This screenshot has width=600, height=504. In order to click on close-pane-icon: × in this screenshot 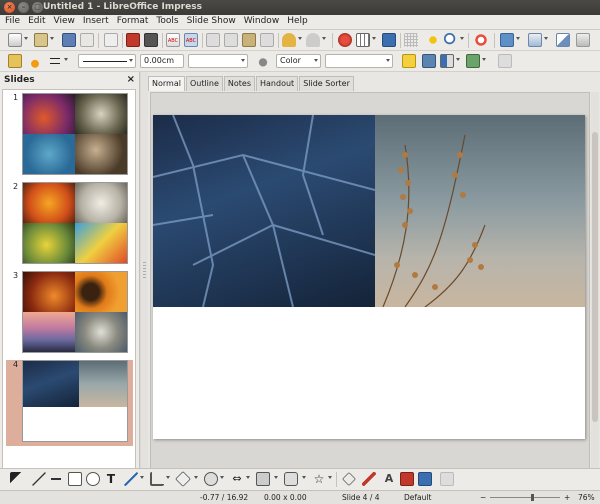, I will do `click(131, 79)`.